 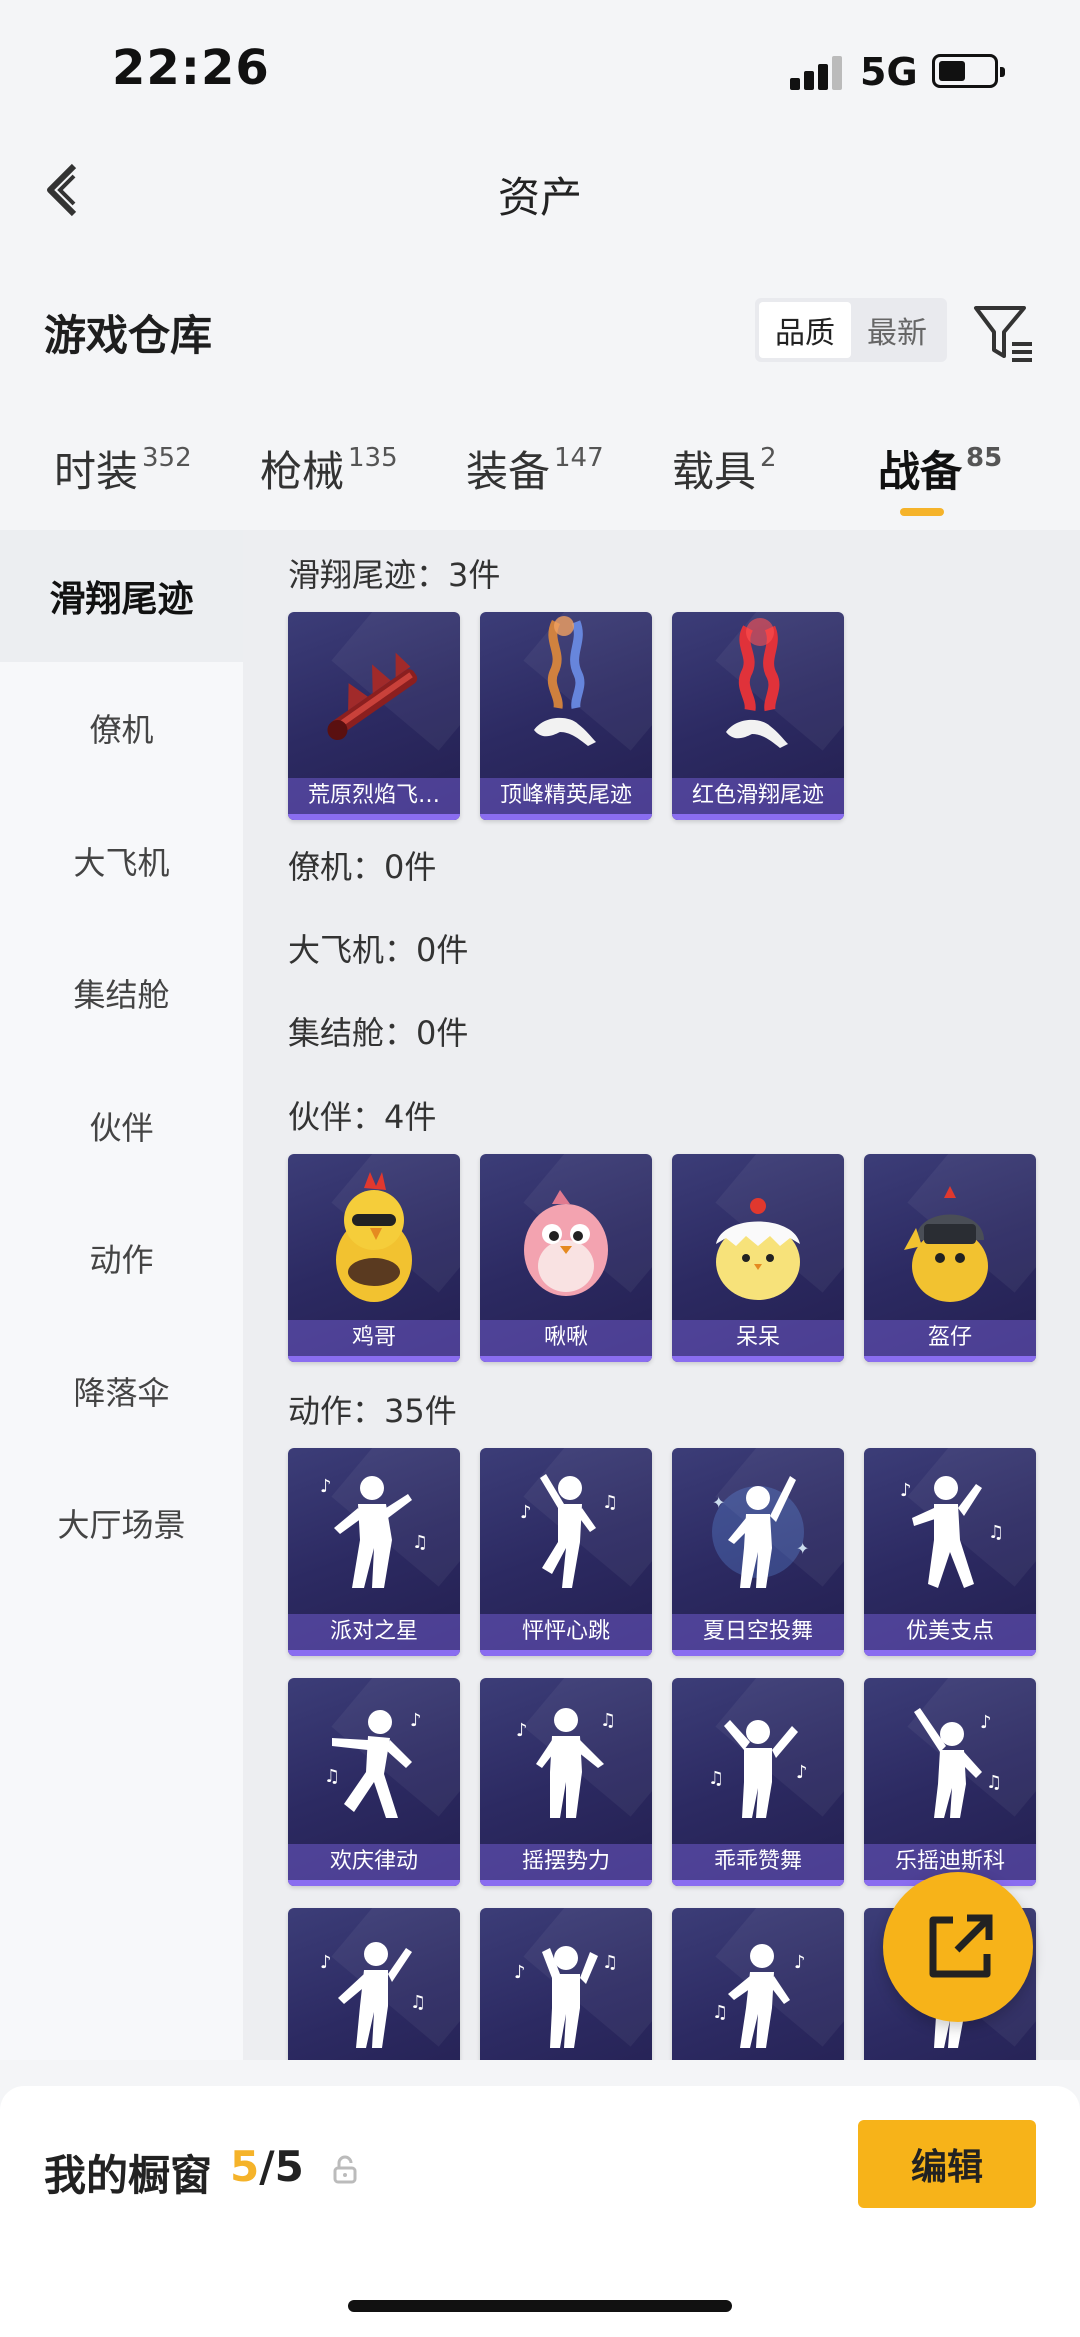 I want to click on sidebar-item-wingman: 僚机, so click(x=121, y=728).